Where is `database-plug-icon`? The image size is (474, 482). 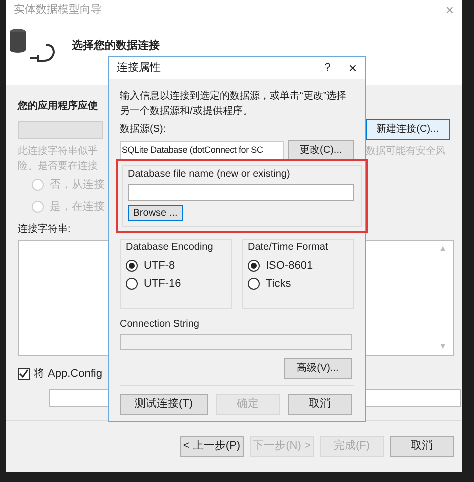 database-plug-icon is located at coordinates (33, 46).